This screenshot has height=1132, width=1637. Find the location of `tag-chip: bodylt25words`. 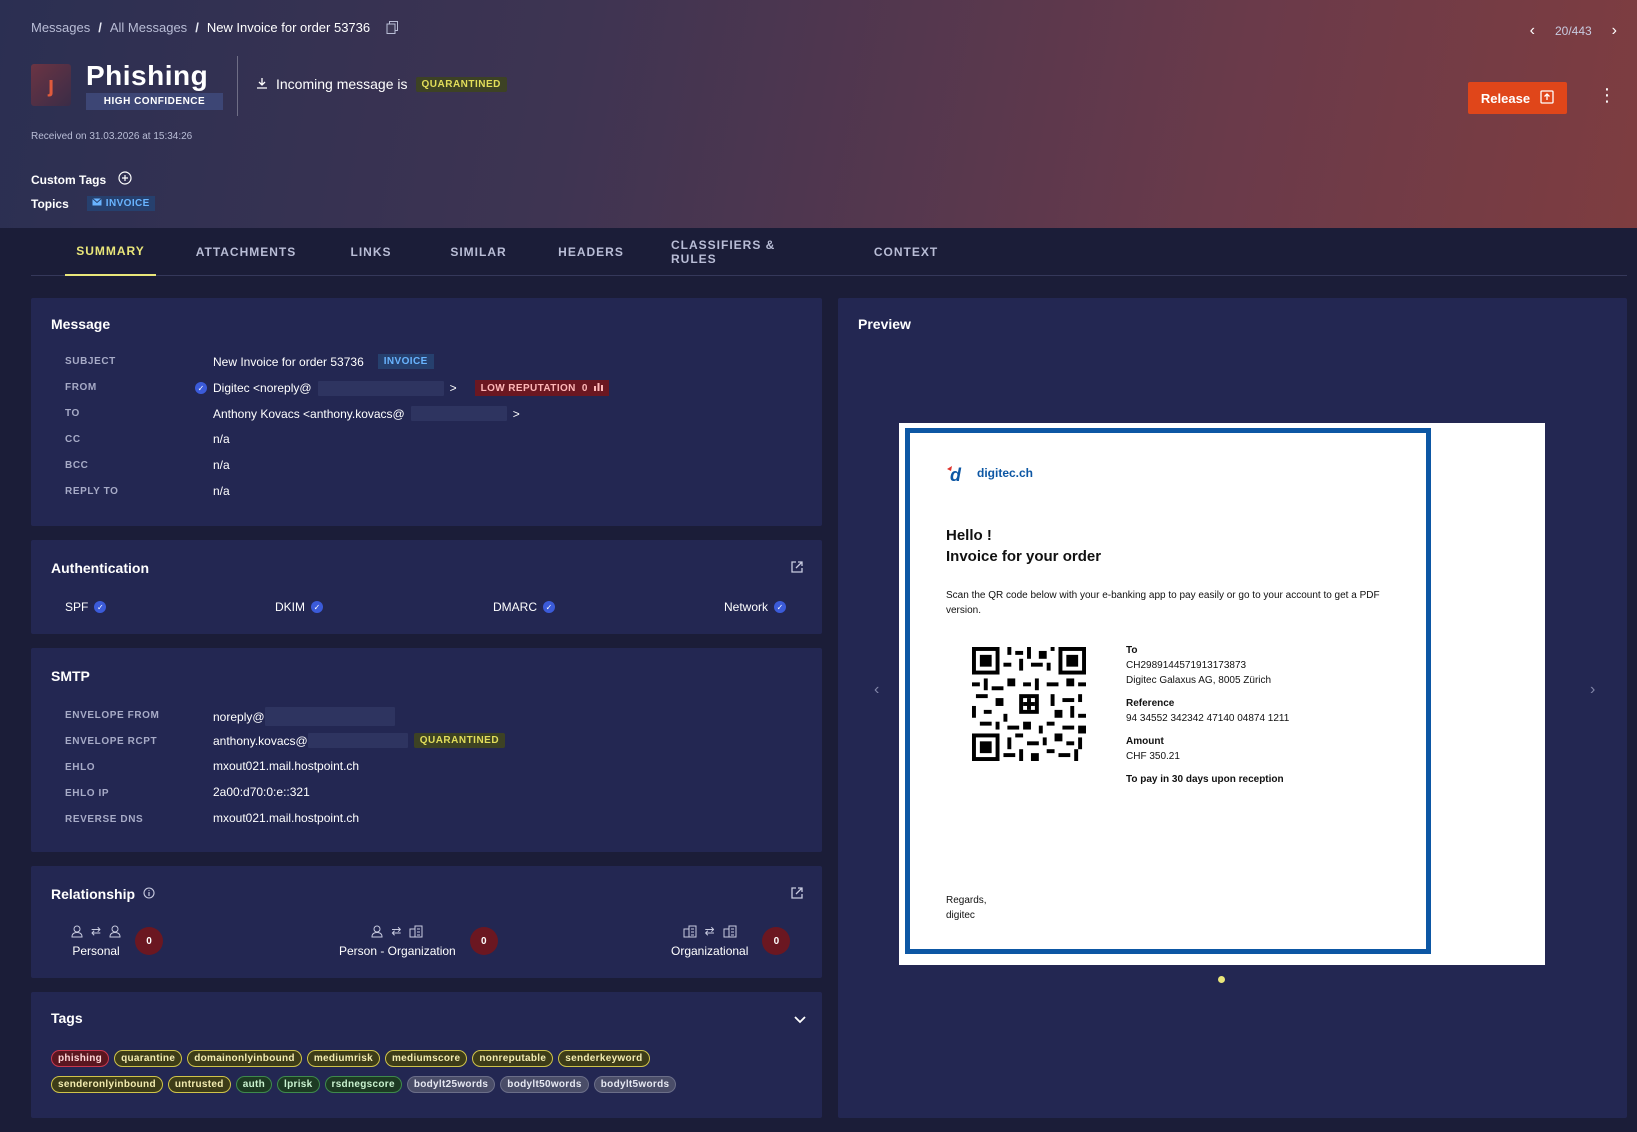

tag-chip: bodylt25words is located at coordinates (451, 1084).